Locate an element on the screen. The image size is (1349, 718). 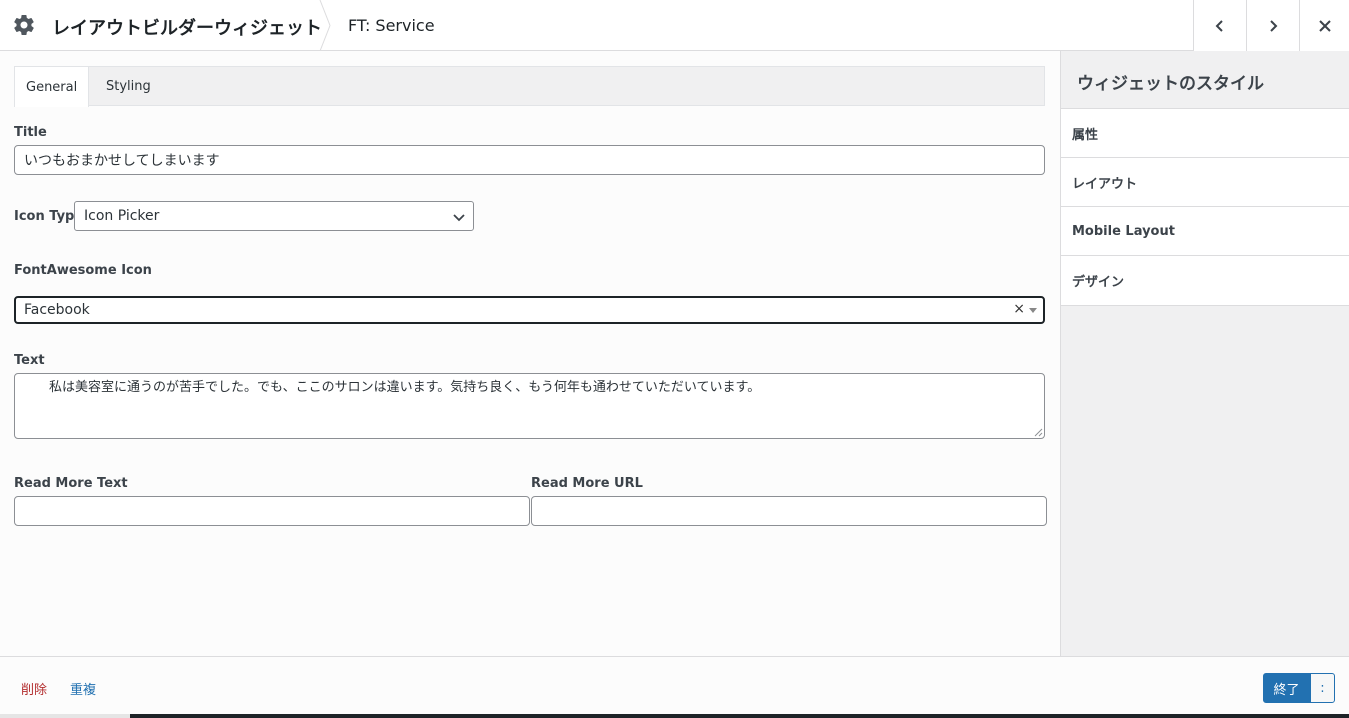
duplicate-link: 重複 is located at coordinates (83, 688).